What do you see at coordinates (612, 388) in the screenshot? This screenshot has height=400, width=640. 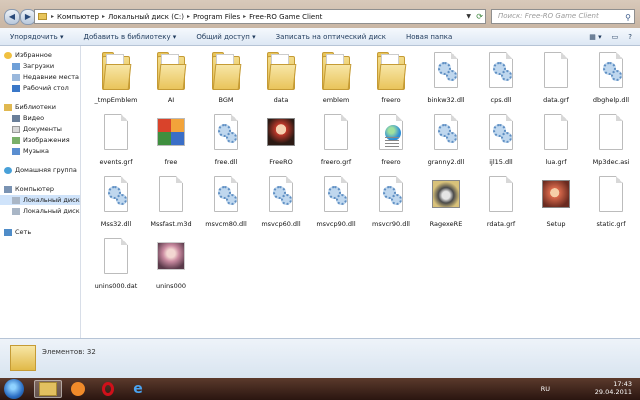 I see `clock: 17:43 29.04.2011` at bounding box center [612, 388].